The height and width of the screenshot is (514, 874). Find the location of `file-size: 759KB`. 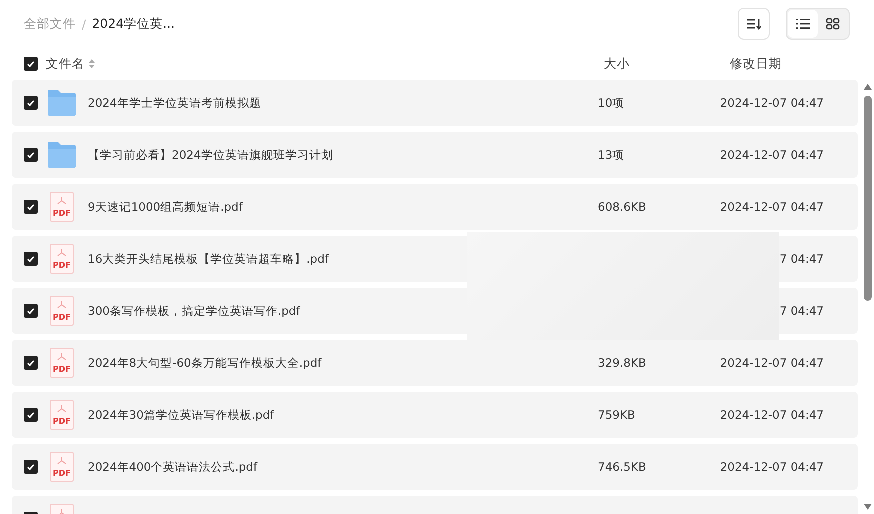

file-size: 759KB is located at coordinates (617, 415).